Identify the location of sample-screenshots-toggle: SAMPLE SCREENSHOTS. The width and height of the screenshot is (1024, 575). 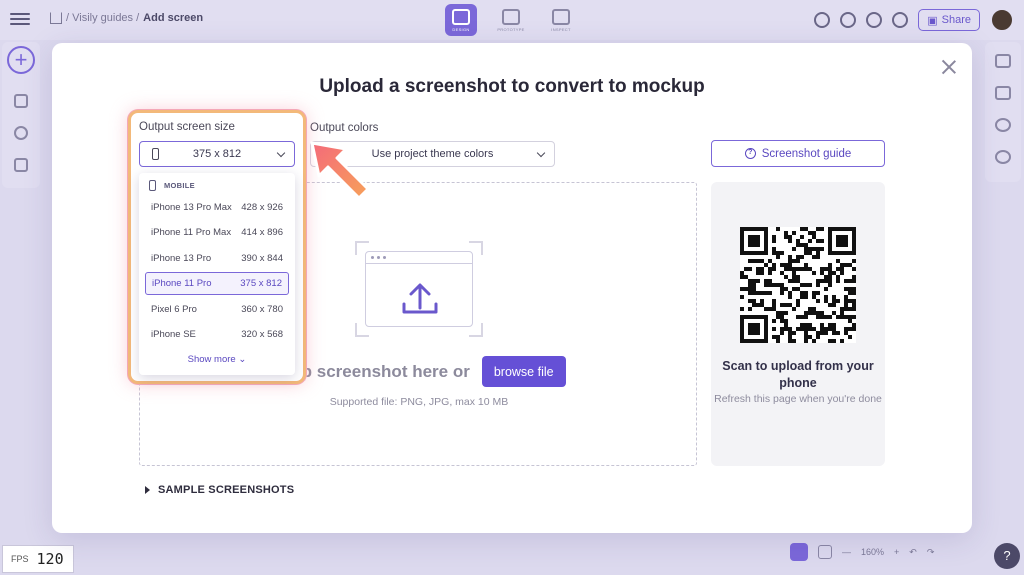
(219, 490).